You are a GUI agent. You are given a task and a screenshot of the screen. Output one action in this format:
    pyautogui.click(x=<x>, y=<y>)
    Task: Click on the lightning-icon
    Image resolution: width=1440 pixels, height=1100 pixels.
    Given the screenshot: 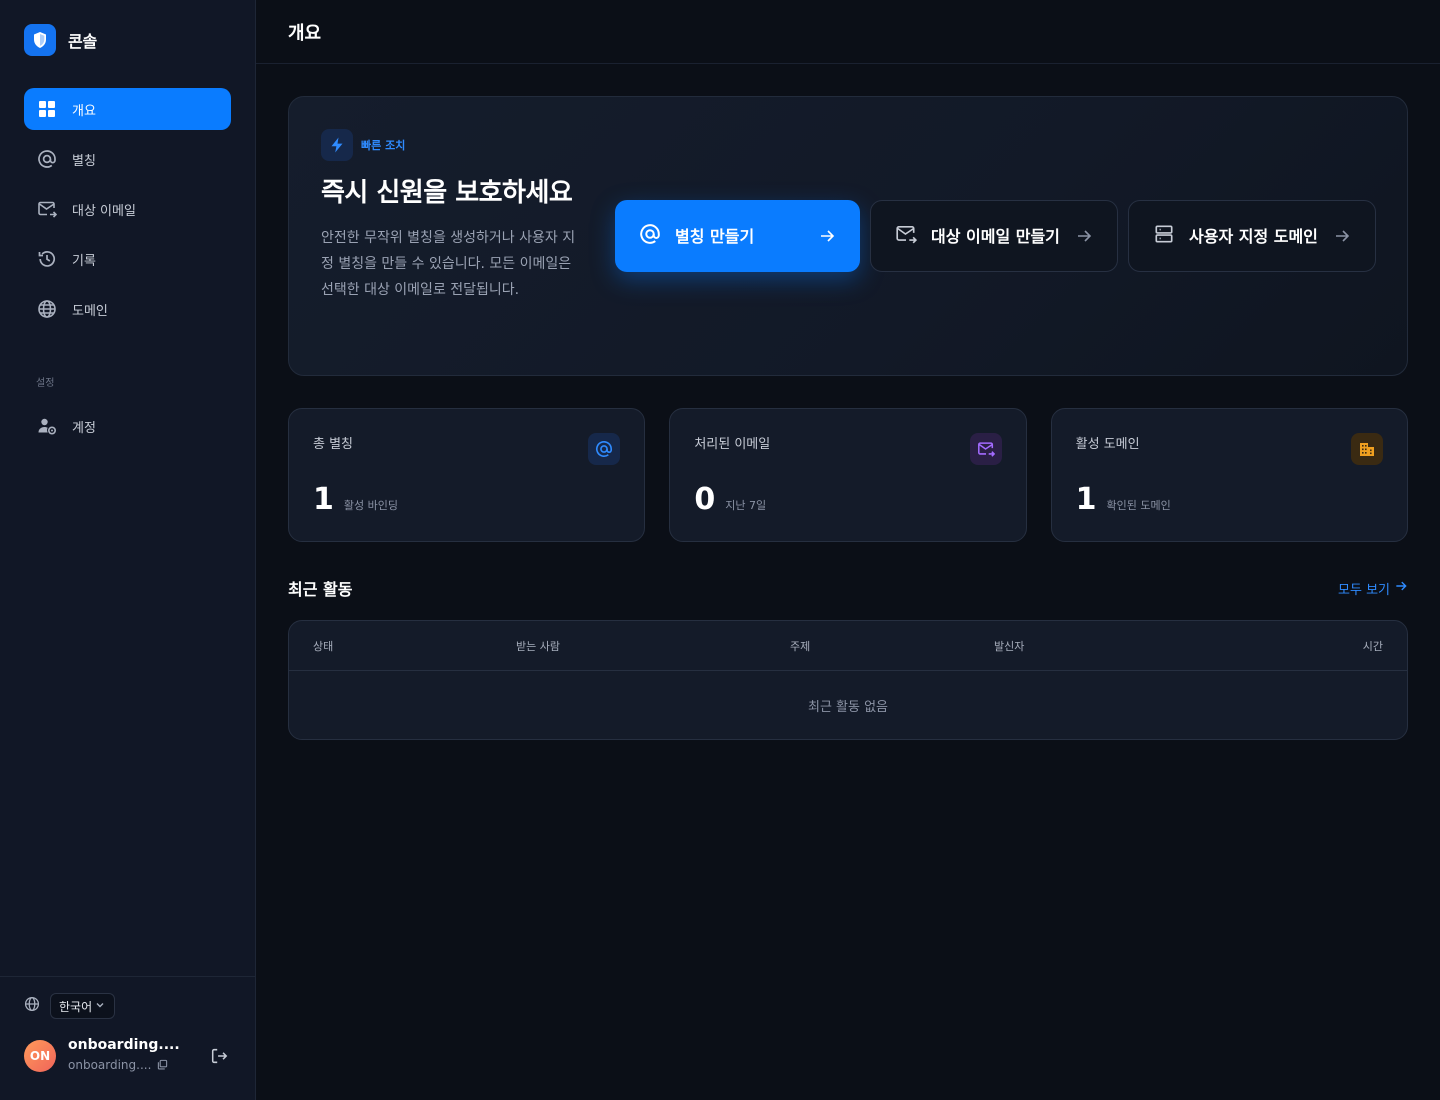 What is the action you would take?
    pyautogui.click(x=337, y=145)
    